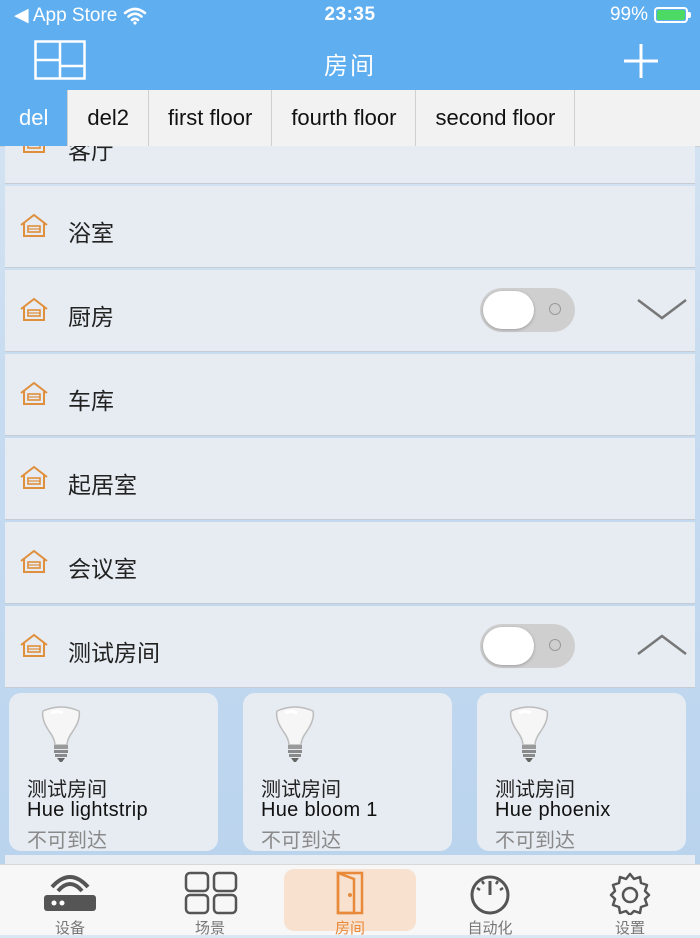  I want to click on status-bar: ◀ App Store 23:35 99%, so click(350, 15).